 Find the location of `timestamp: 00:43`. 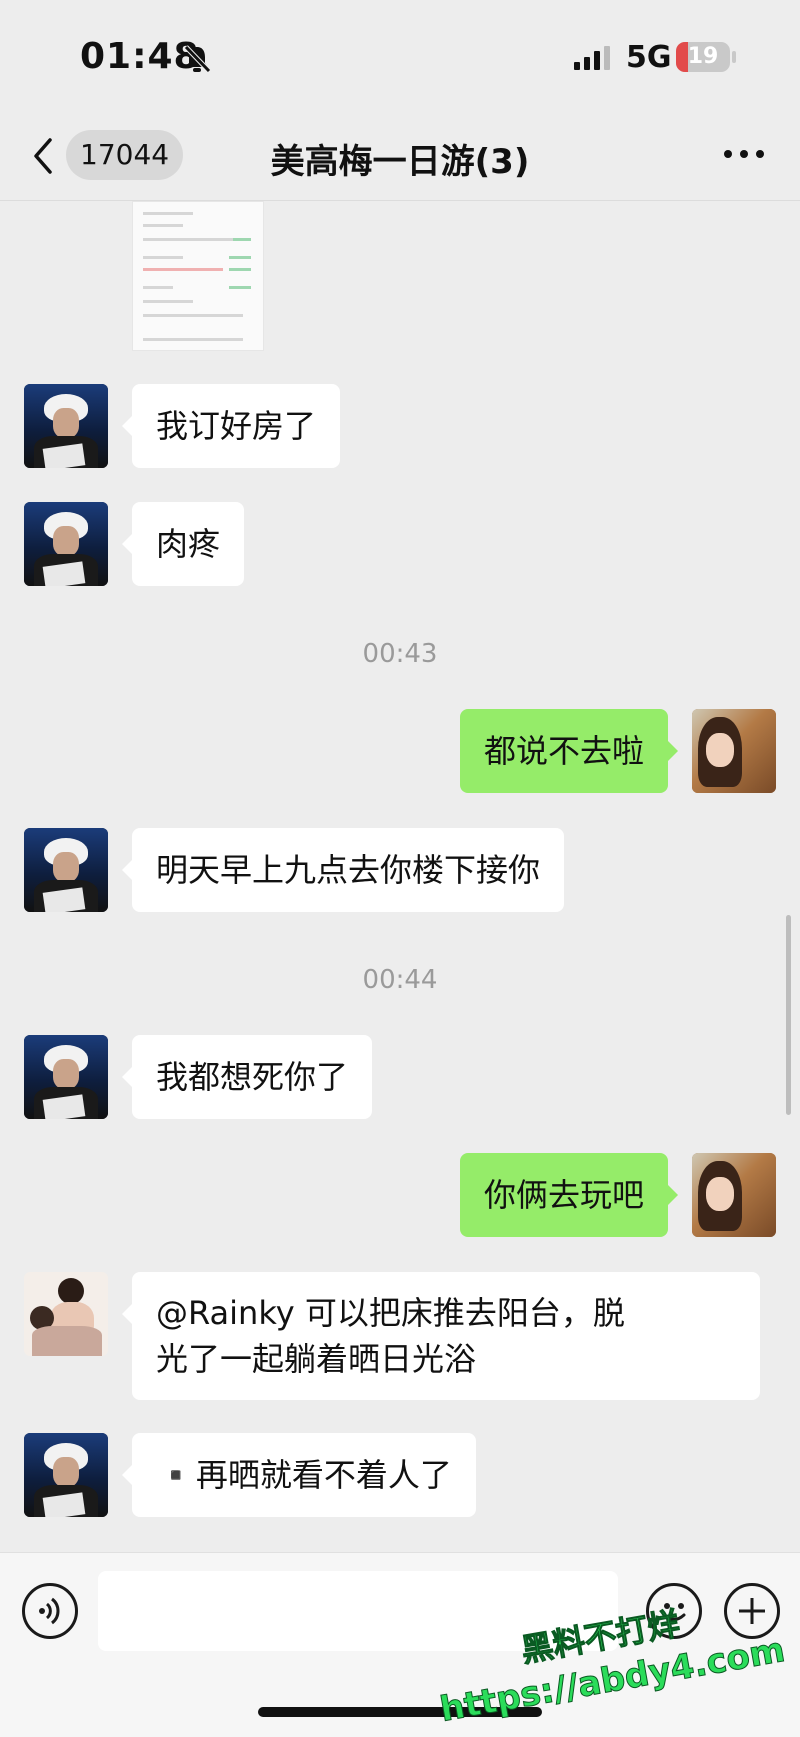

timestamp: 00:43 is located at coordinates (400, 654).